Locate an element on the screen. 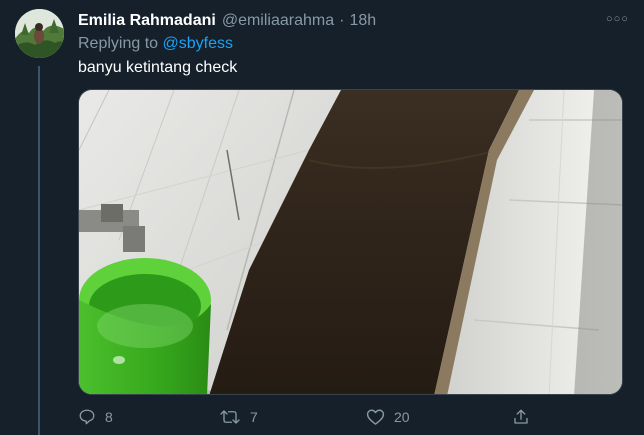  share-button is located at coordinates (525, 417).